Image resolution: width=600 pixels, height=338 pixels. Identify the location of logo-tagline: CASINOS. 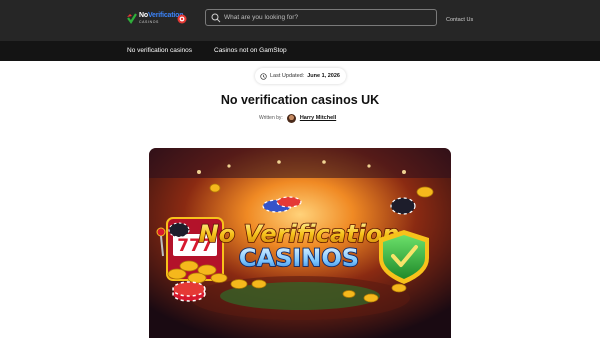
(149, 22).